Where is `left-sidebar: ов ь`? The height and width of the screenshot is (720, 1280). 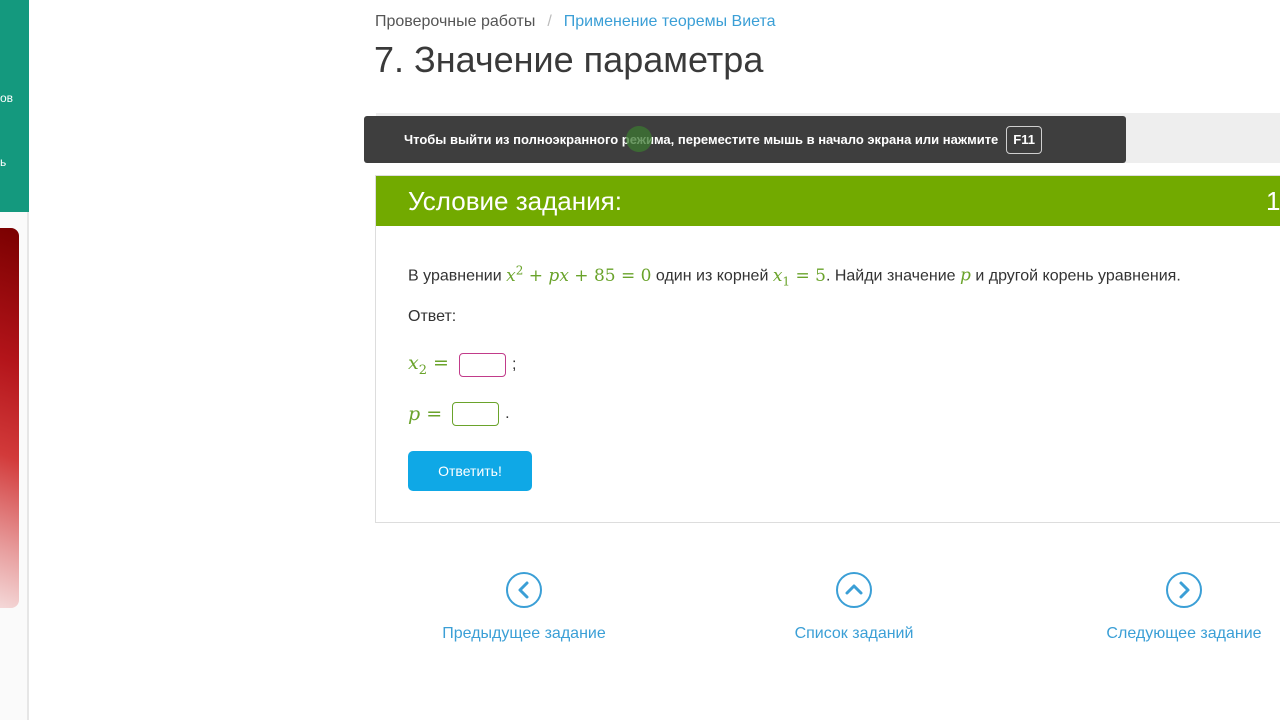
left-sidebar: ов ь is located at coordinates (14, 360).